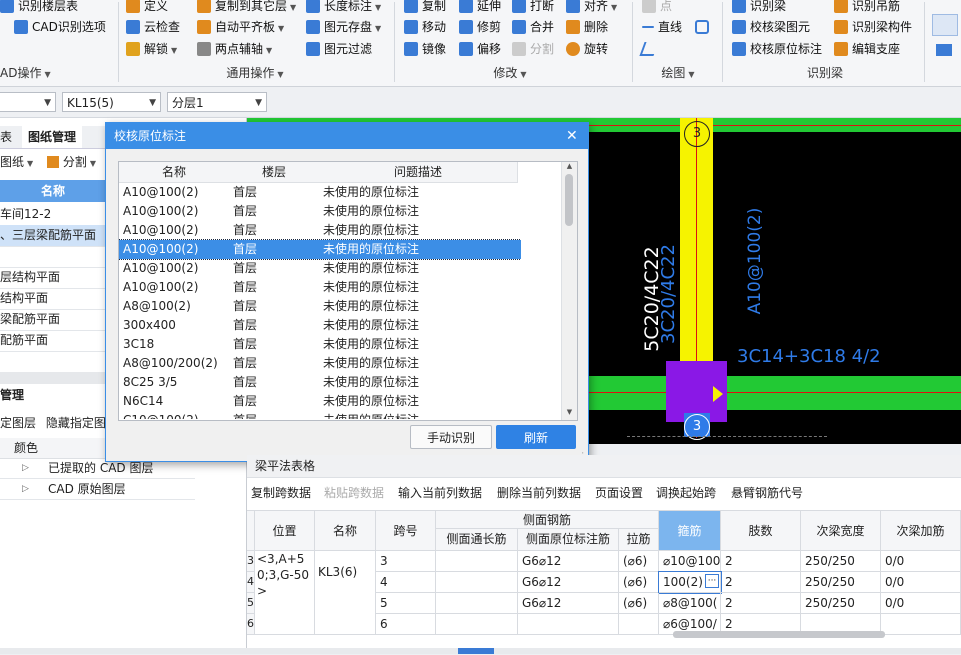 This screenshot has height=655, width=961. I want to click on header-span: 跨号, so click(406, 531).